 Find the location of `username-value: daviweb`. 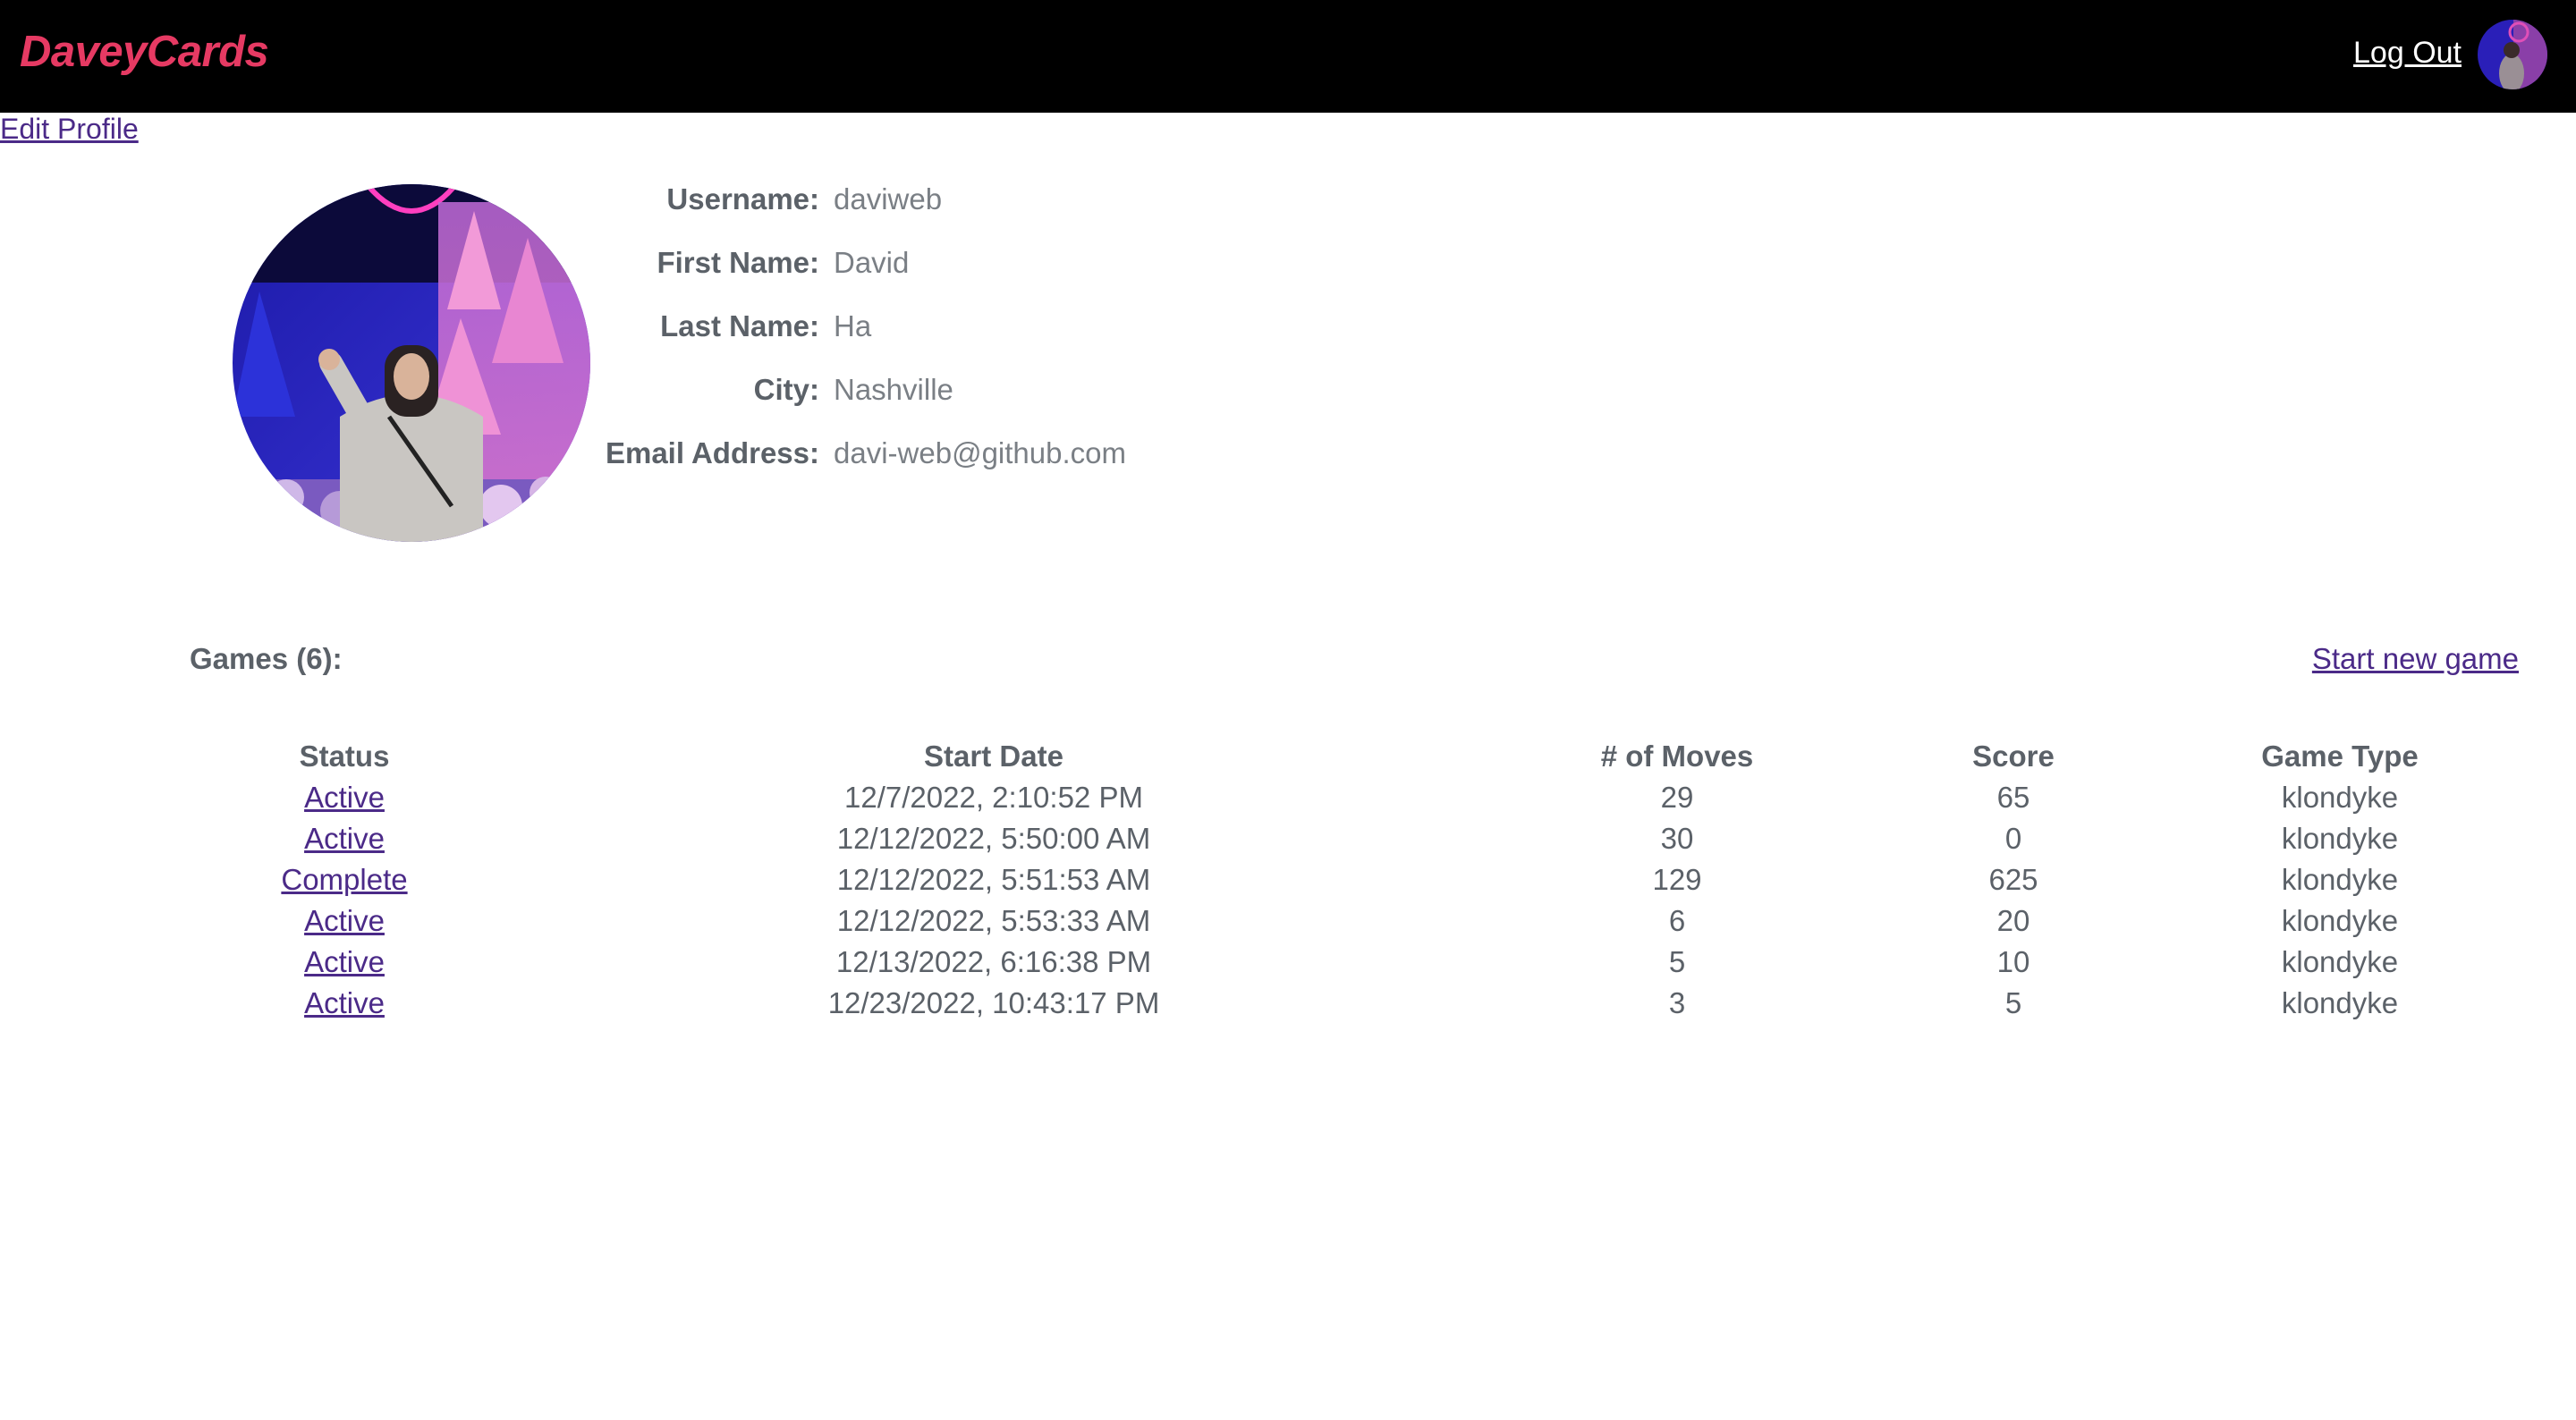

username-value: daviweb is located at coordinates (888, 199).